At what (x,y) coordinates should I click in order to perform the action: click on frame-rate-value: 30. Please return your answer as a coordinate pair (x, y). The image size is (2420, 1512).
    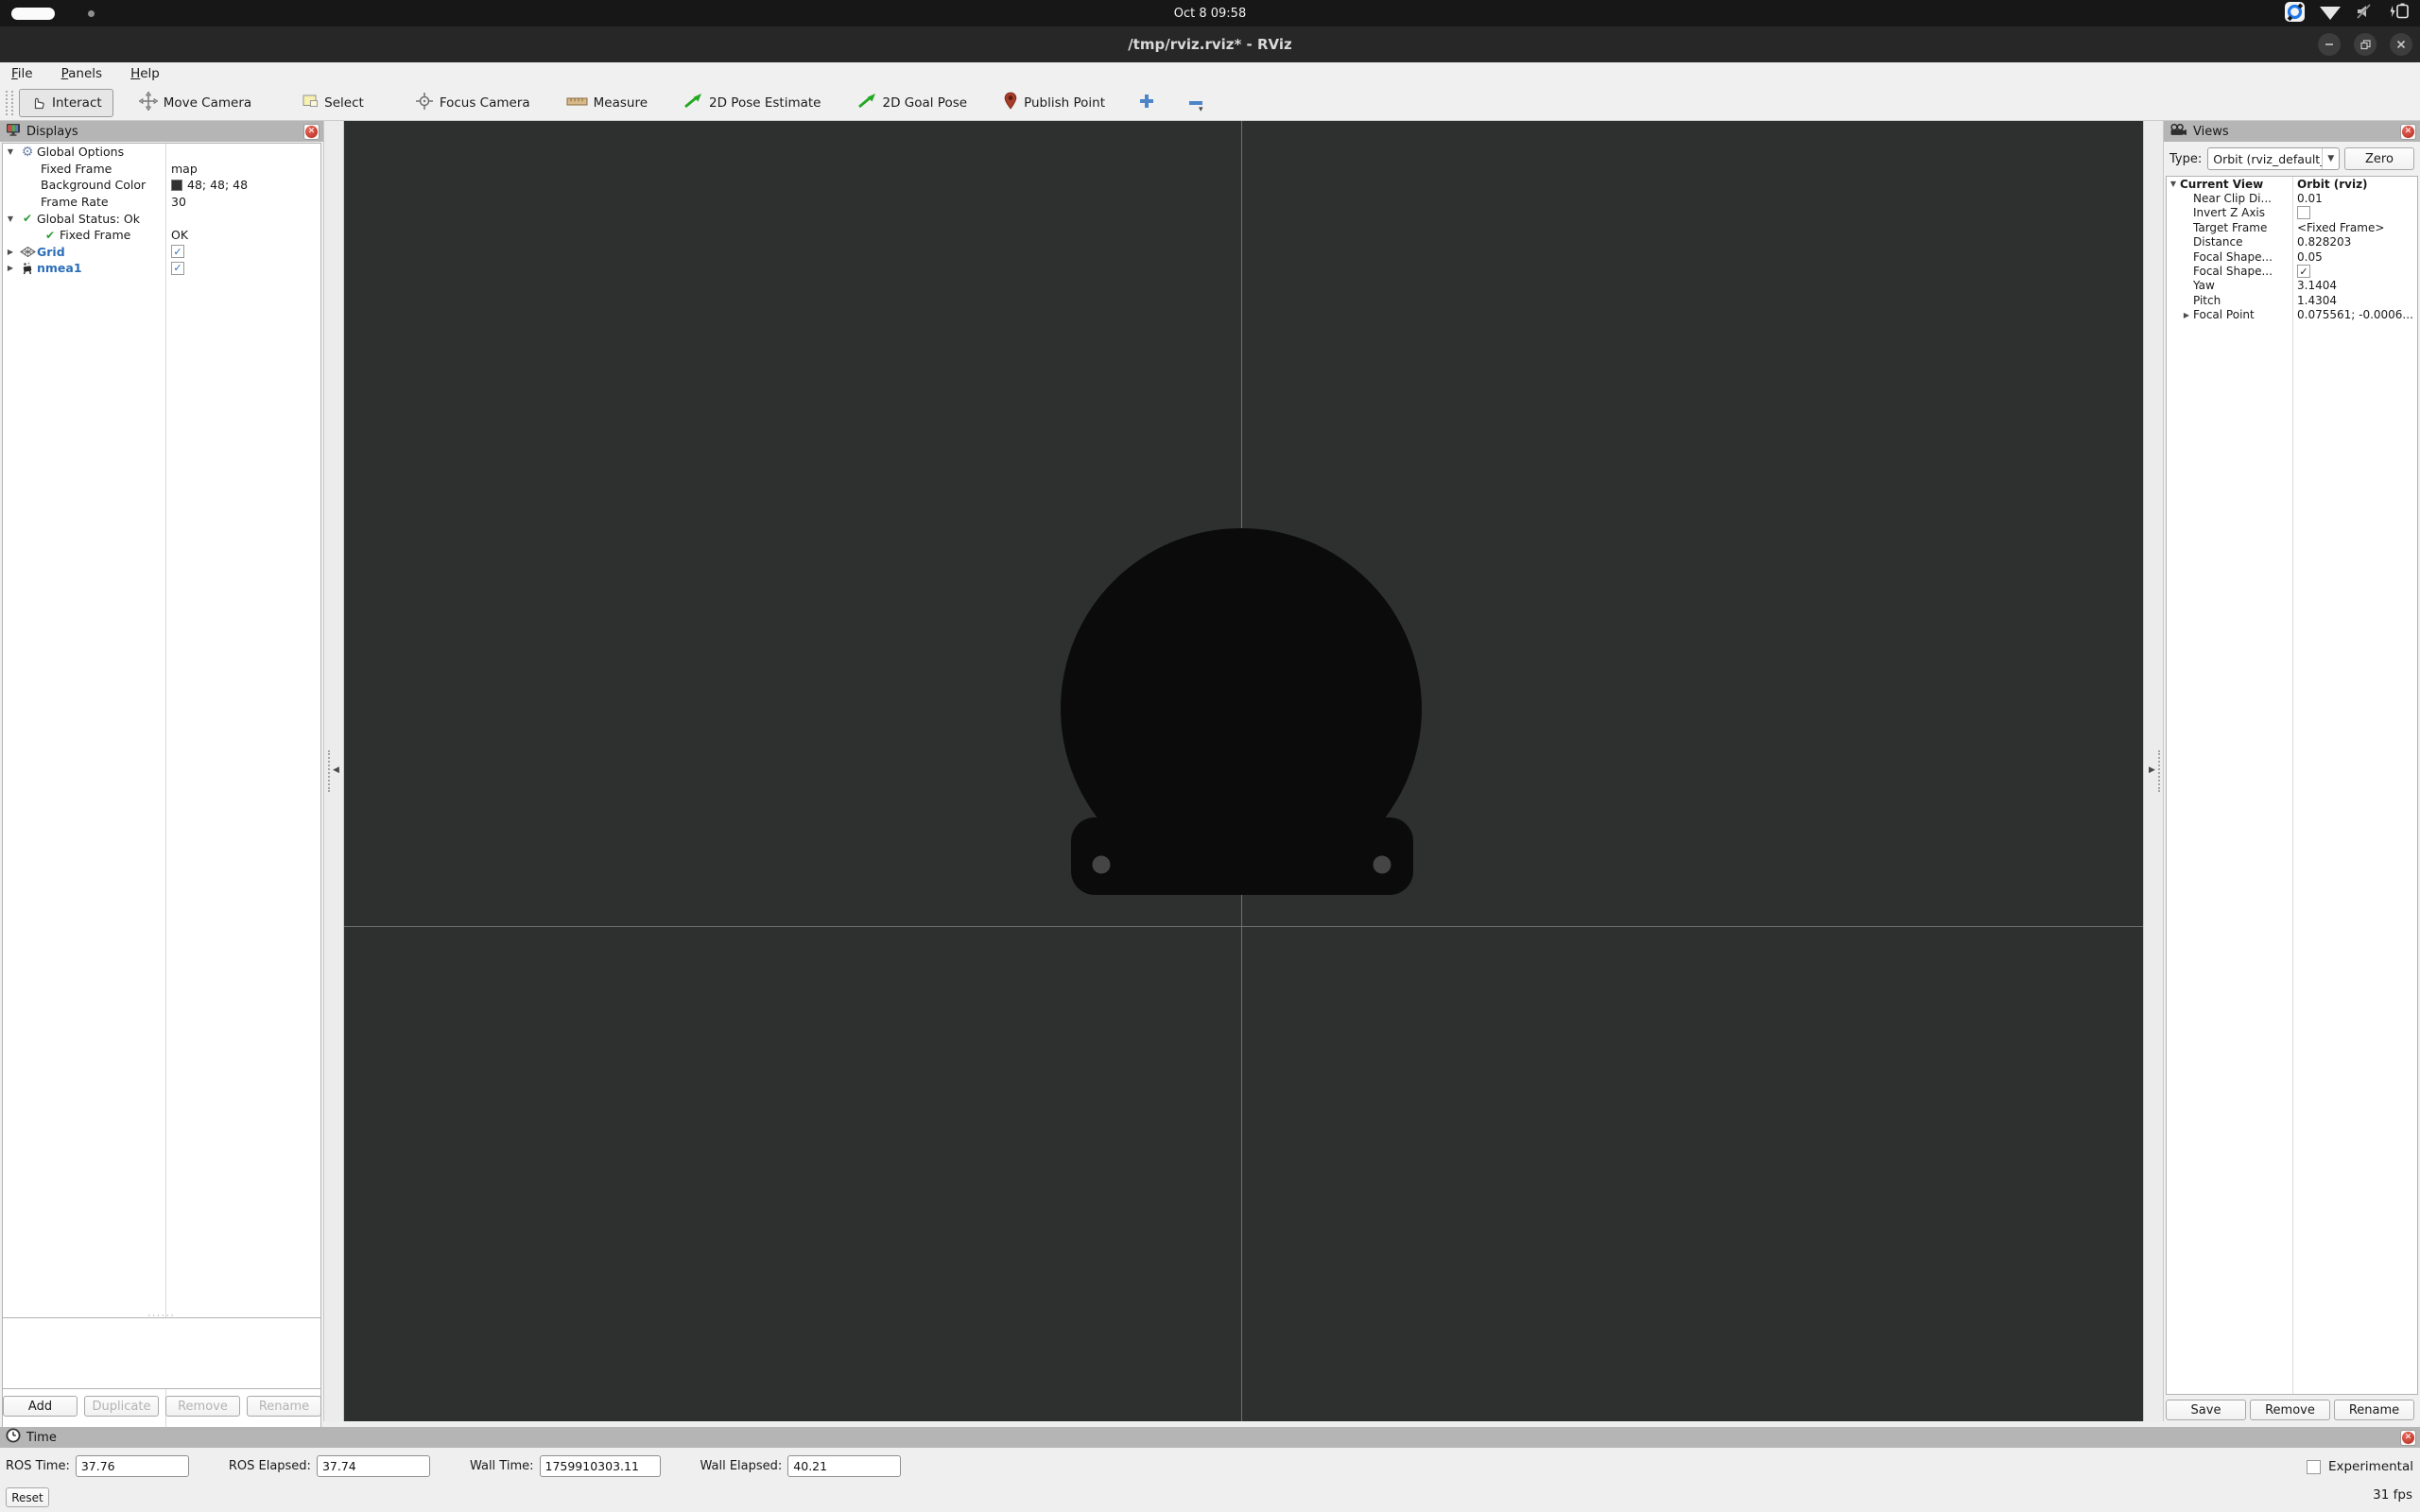
    Looking at the image, I should click on (178, 202).